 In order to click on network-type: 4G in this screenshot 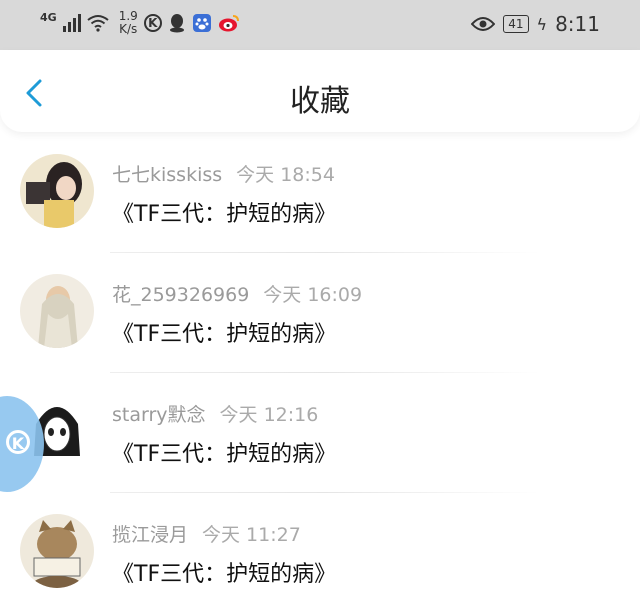, I will do `click(48, 17)`.